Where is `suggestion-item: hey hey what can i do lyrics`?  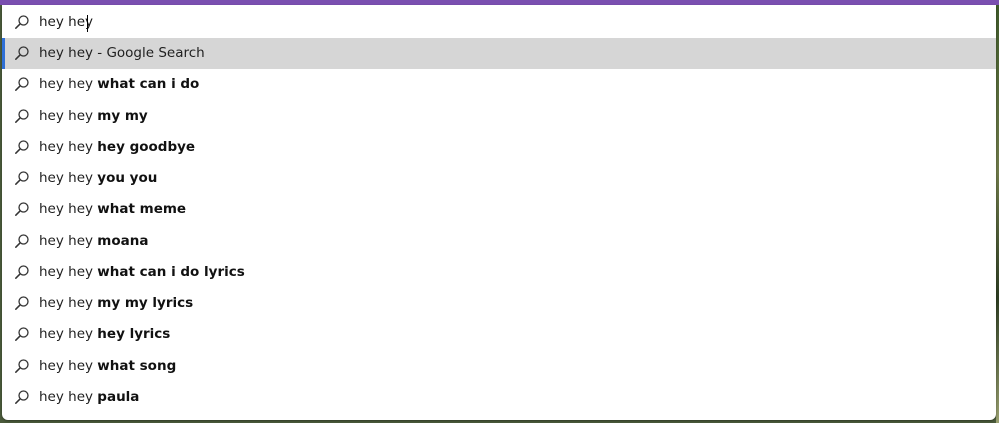
suggestion-item: hey hey what can i do lyrics is located at coordinates (499, 272).